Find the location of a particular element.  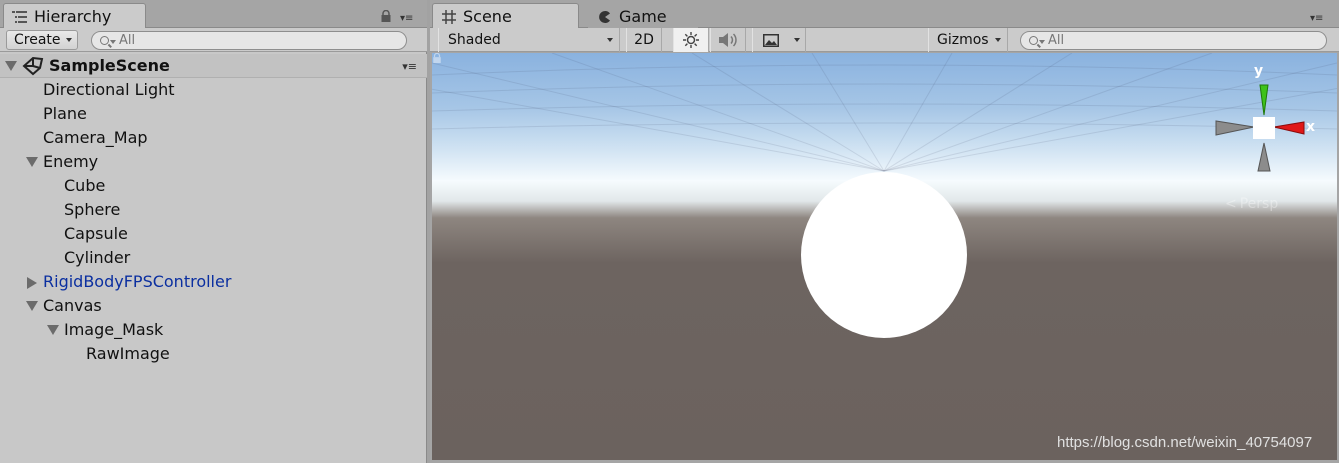

item-label: RawImage is located at coordinates (128, 353).